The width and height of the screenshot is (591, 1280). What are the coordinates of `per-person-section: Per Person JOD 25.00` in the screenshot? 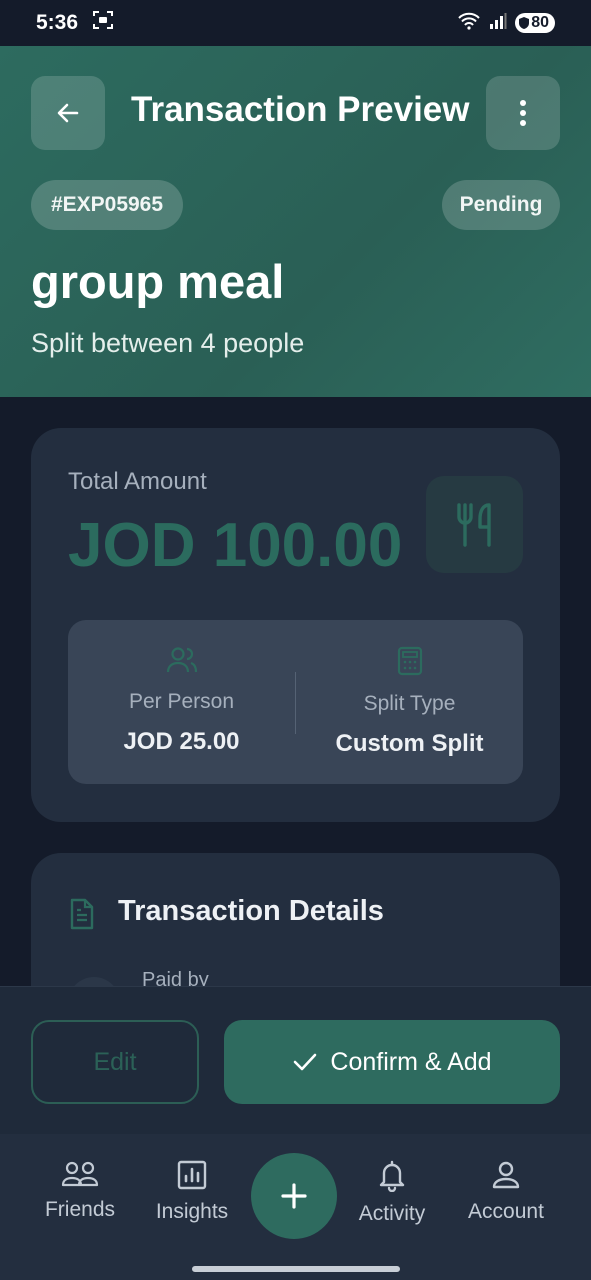 It's located at (181, 702).